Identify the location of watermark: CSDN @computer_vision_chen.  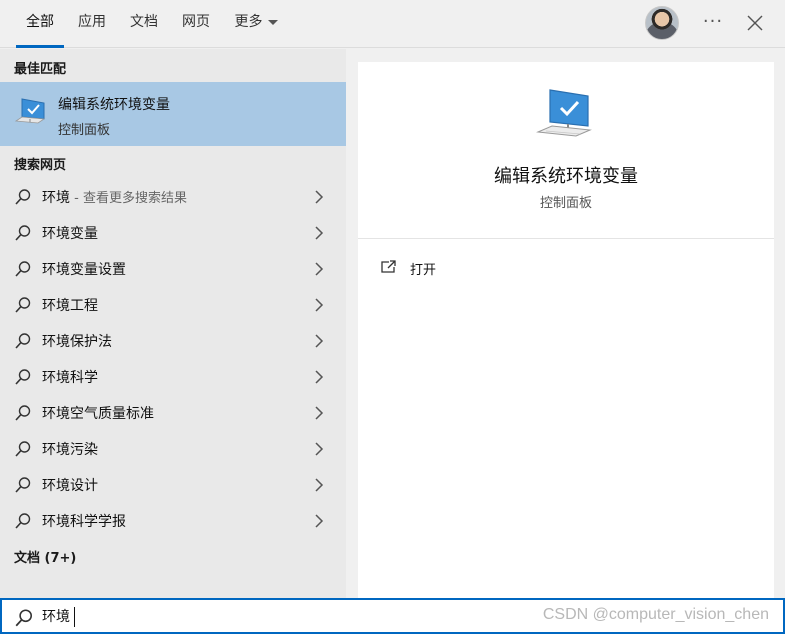
(655, 614).